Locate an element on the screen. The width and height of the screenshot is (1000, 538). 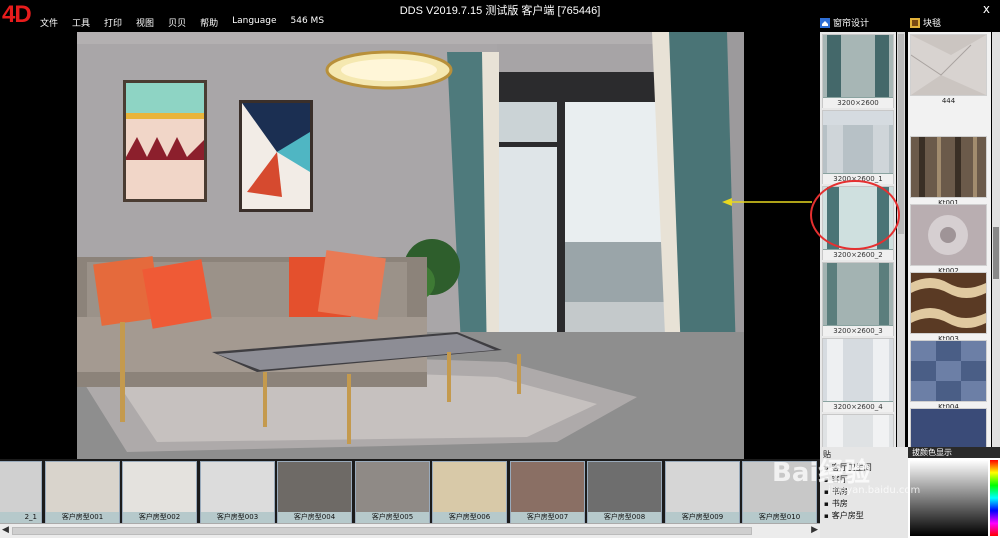
room-thumb: 客户房型007 is located at coordinates (547, 492).